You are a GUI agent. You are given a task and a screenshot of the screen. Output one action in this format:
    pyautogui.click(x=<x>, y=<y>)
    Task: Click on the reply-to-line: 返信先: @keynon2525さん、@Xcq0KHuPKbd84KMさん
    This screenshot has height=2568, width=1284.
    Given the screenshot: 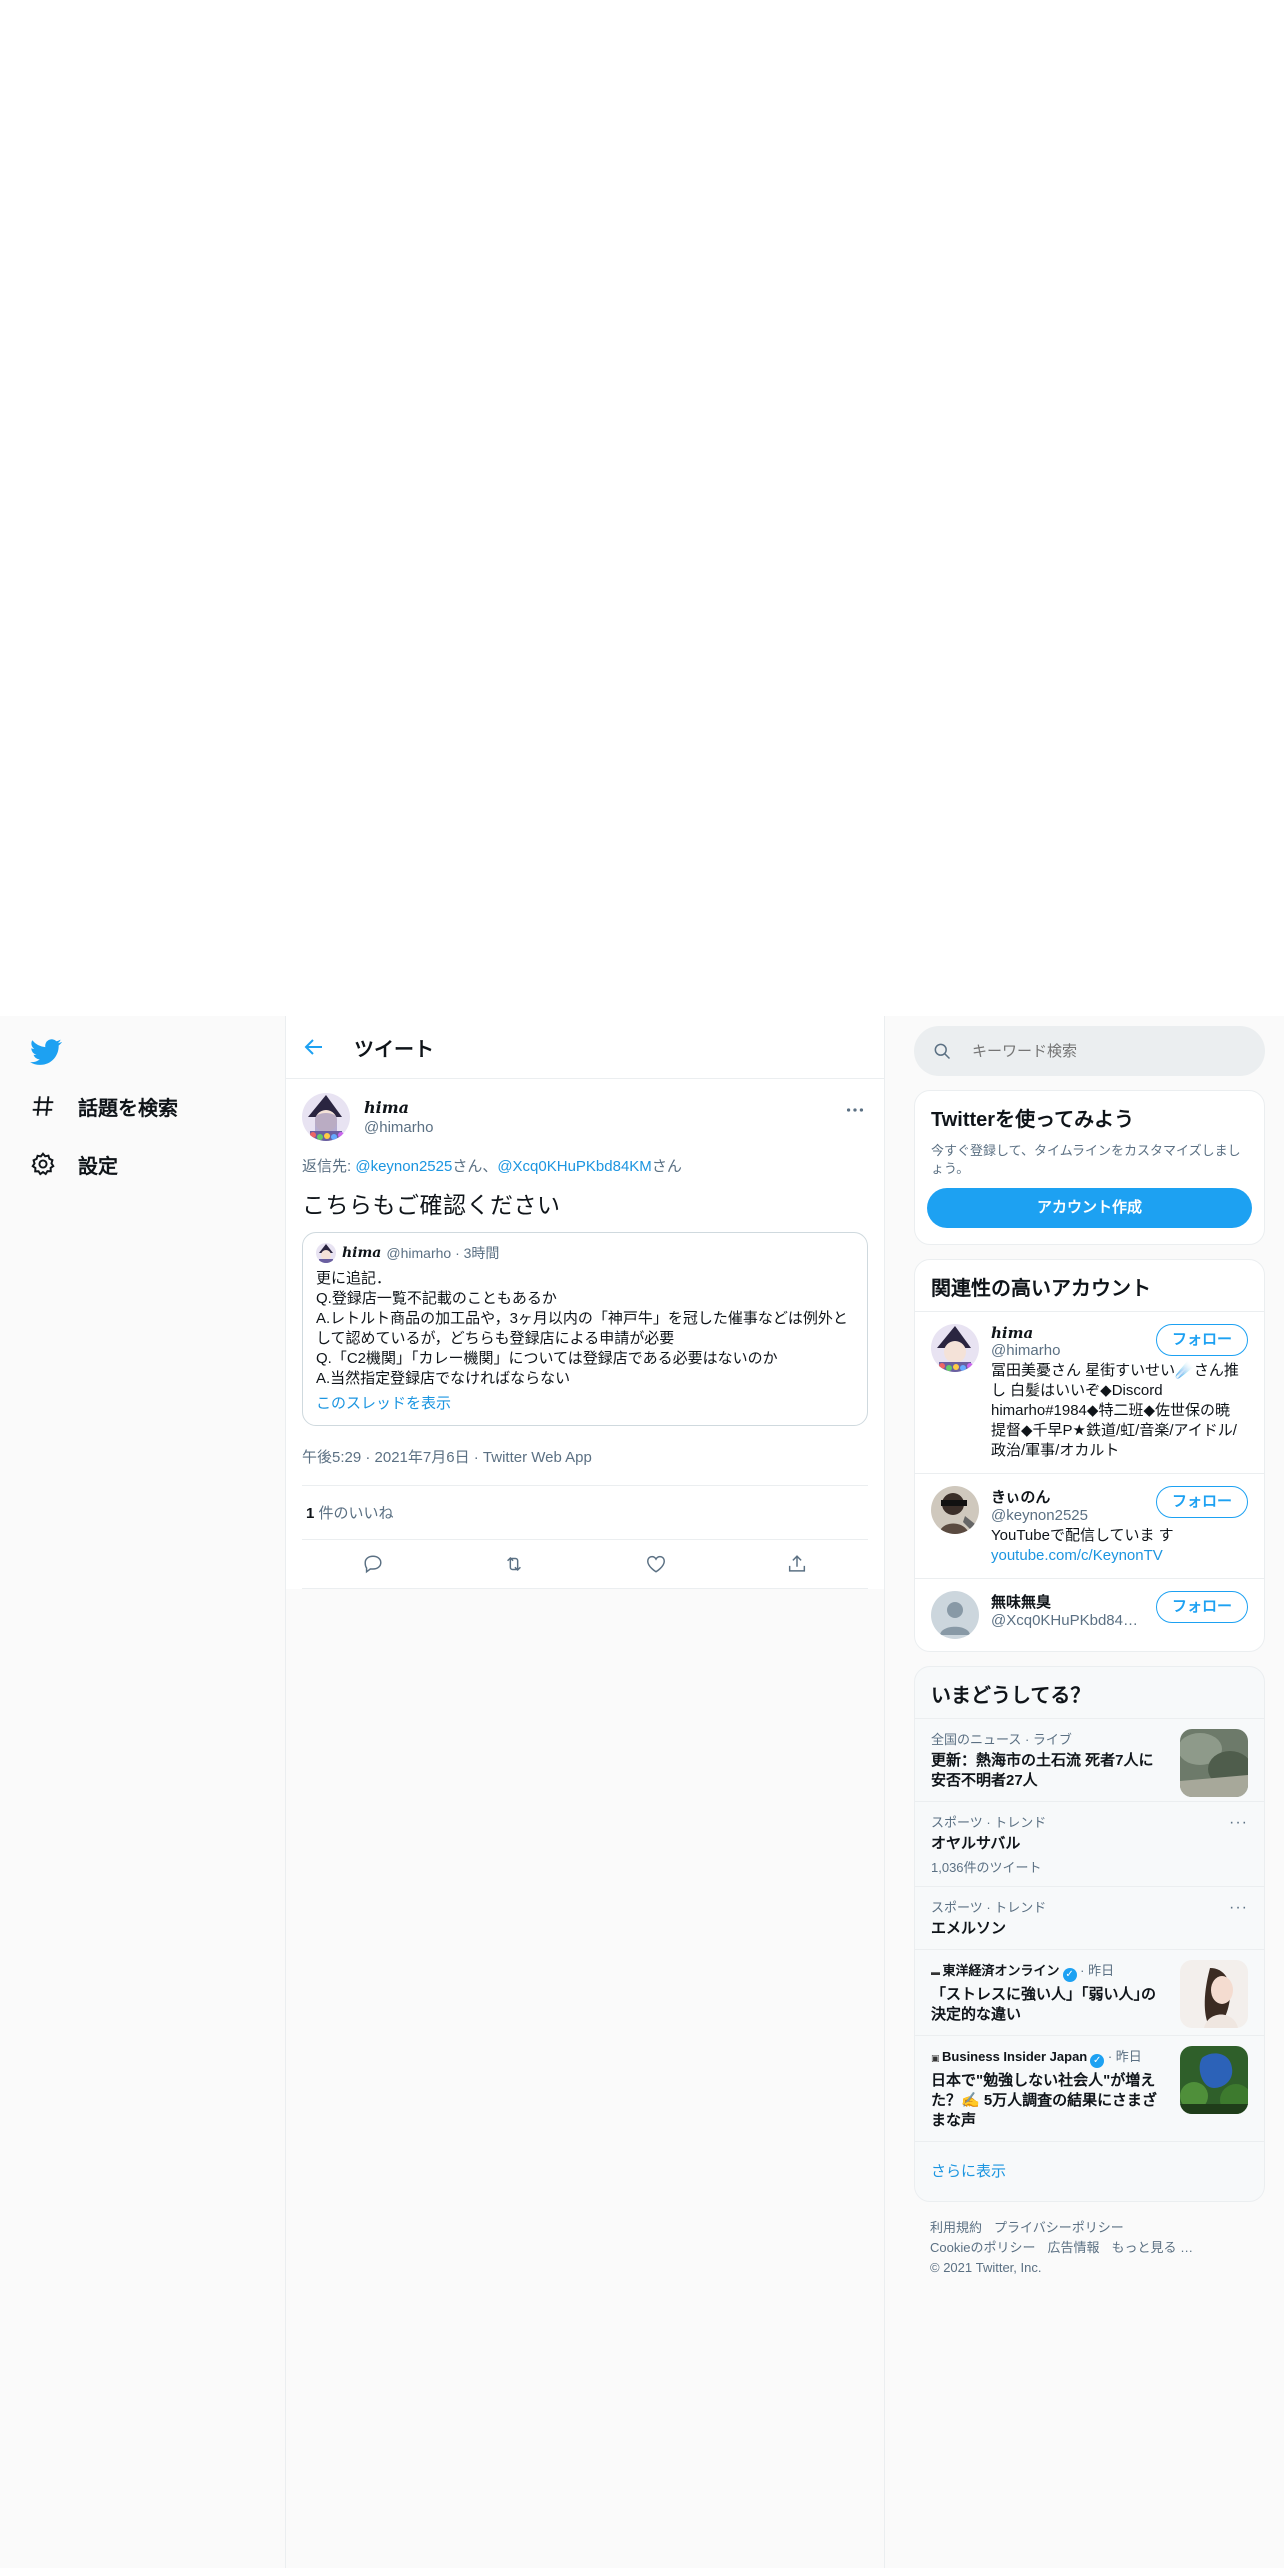 What is the action you would take?
    pyautogui.click(x=585, y=1165)
    